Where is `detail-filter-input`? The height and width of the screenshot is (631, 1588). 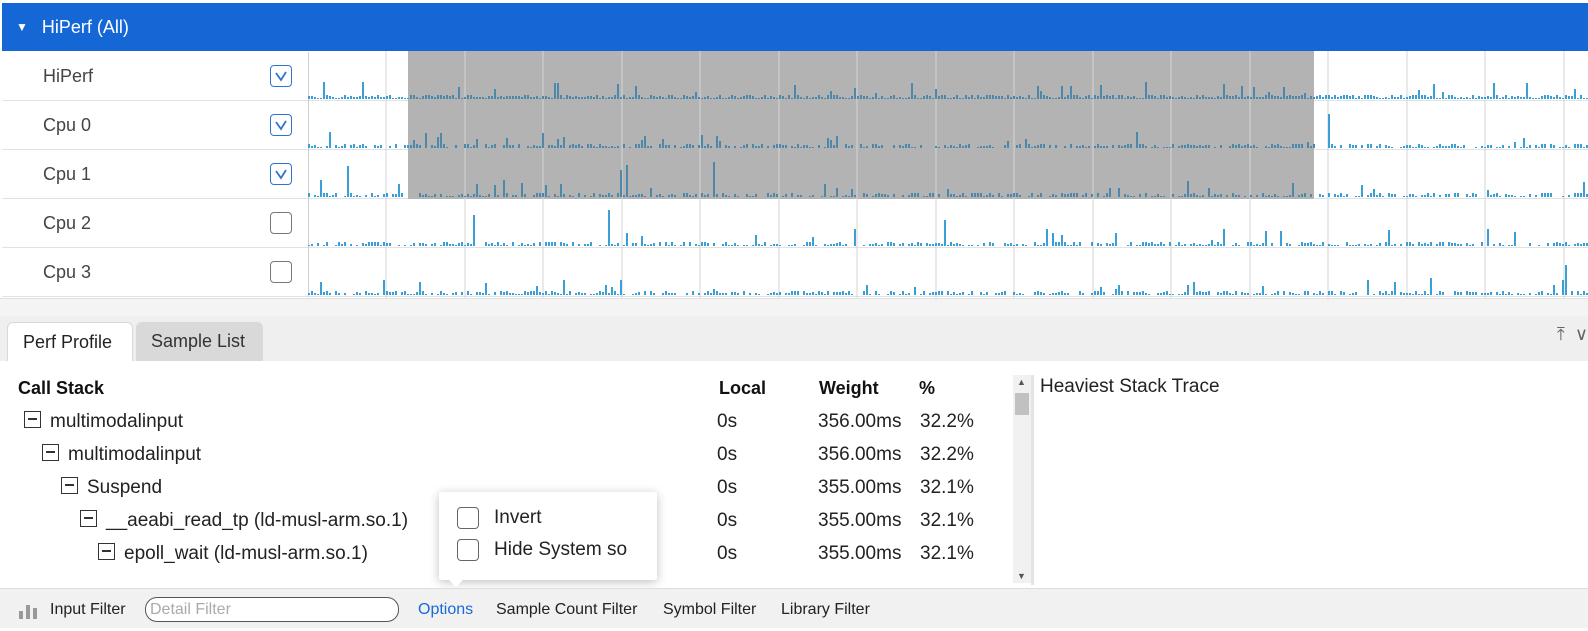
detail-filter-input is located at coordinates (272, 609).